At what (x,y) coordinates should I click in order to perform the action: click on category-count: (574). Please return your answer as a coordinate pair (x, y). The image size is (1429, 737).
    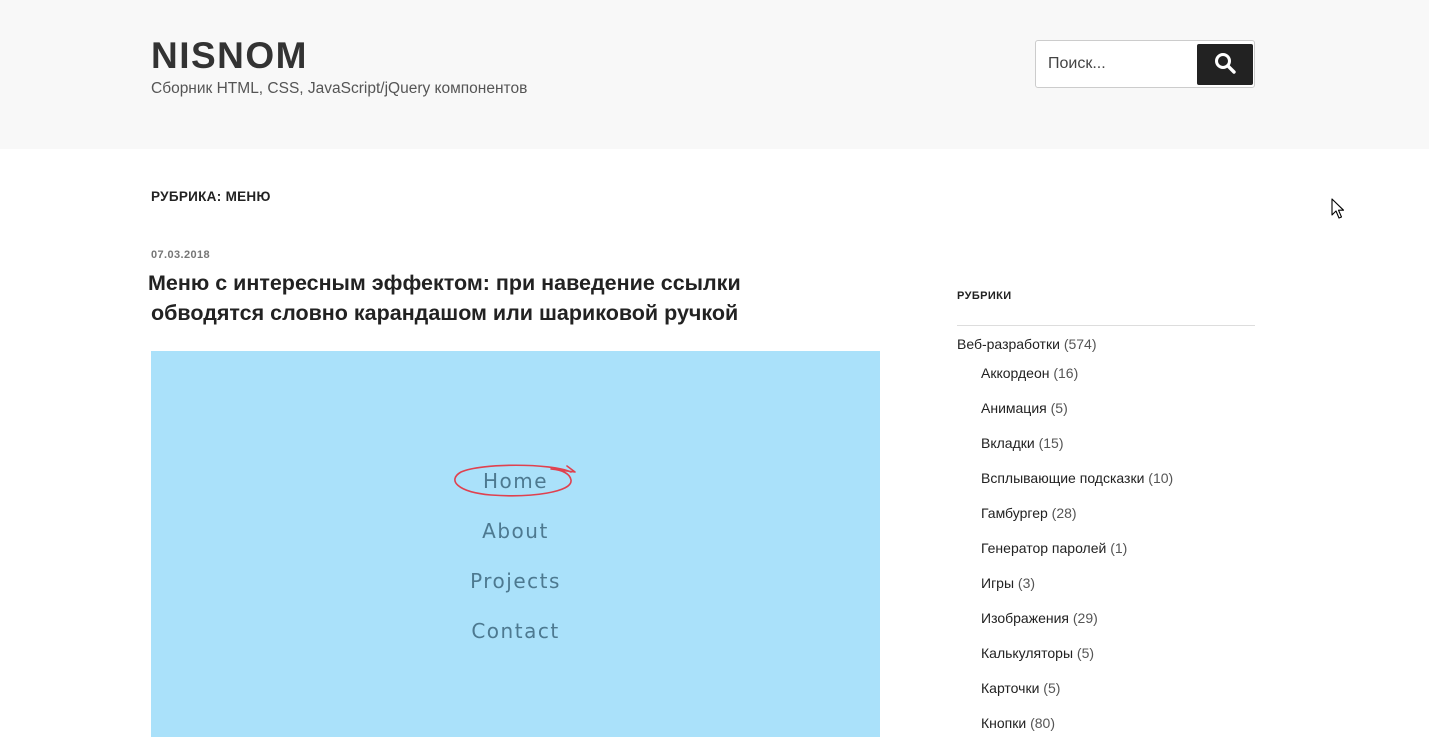
    Looking at the image, I should click on (1080, 344).